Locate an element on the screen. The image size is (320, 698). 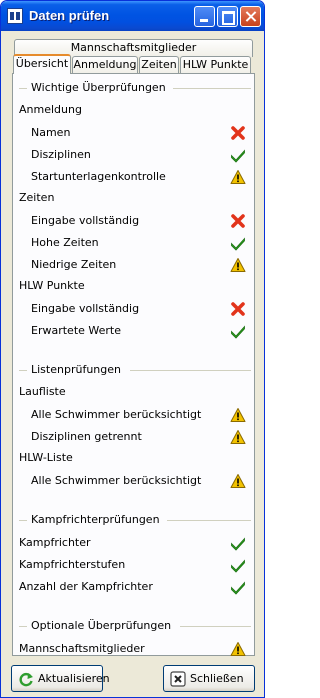
refresh-button: Aktualisieren is located at coordinates (60, 678).